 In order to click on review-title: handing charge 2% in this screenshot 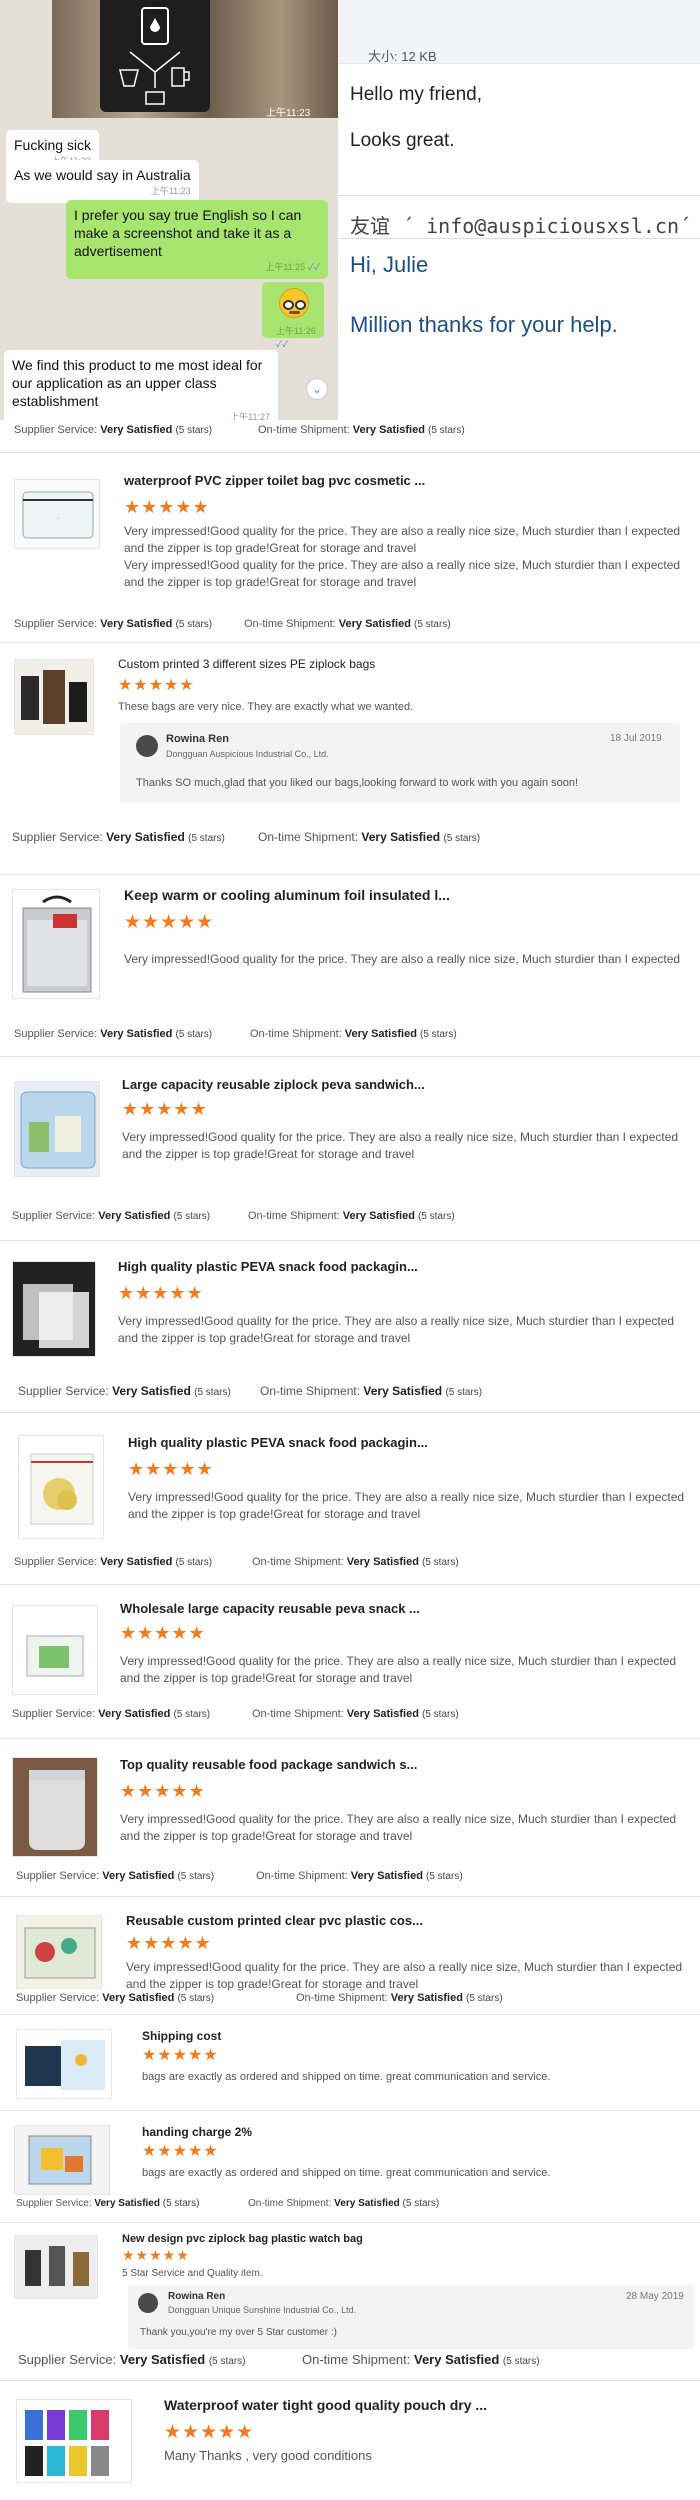, I will do `click(197, 2132)`.